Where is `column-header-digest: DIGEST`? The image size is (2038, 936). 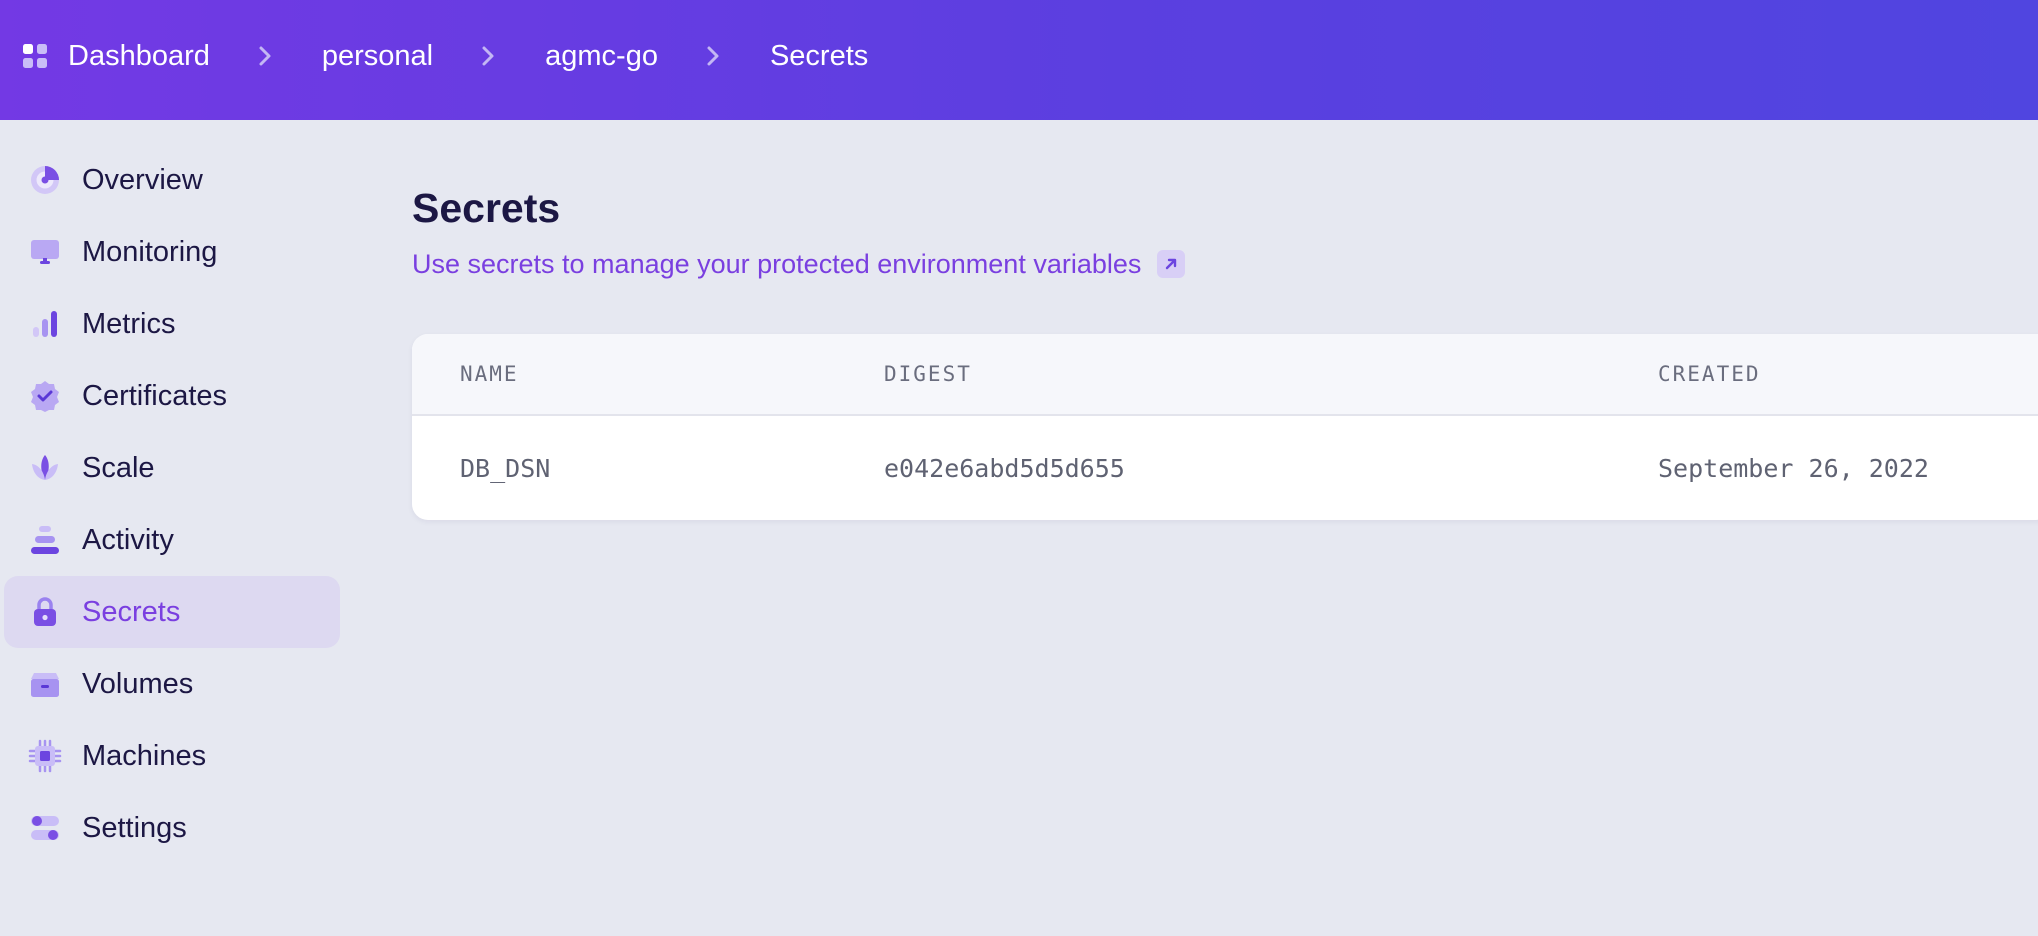
column-header-digest: DIGEST is located at coordinates (928, 374).